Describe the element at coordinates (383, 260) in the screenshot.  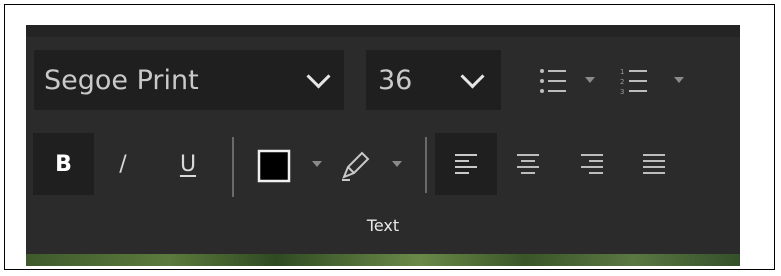
I see `background-image-strip` at that location.